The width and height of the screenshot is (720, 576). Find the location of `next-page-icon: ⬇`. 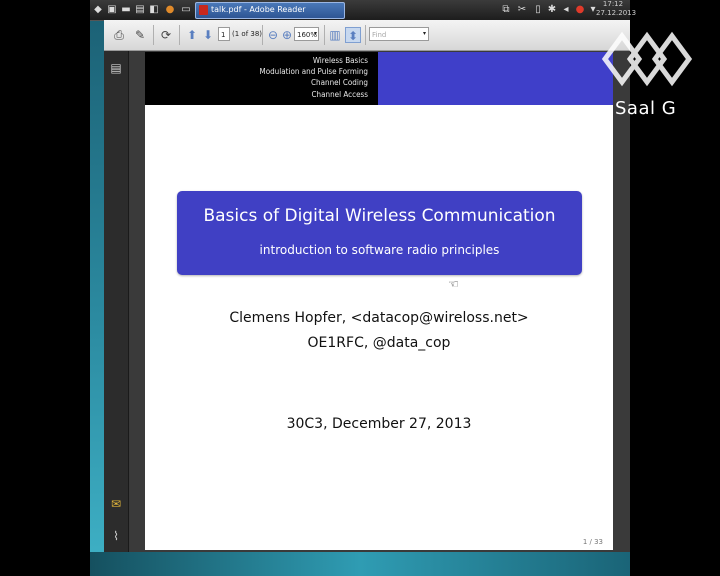

next-page-icon: ⬇ is located at coordinates (208, 35).